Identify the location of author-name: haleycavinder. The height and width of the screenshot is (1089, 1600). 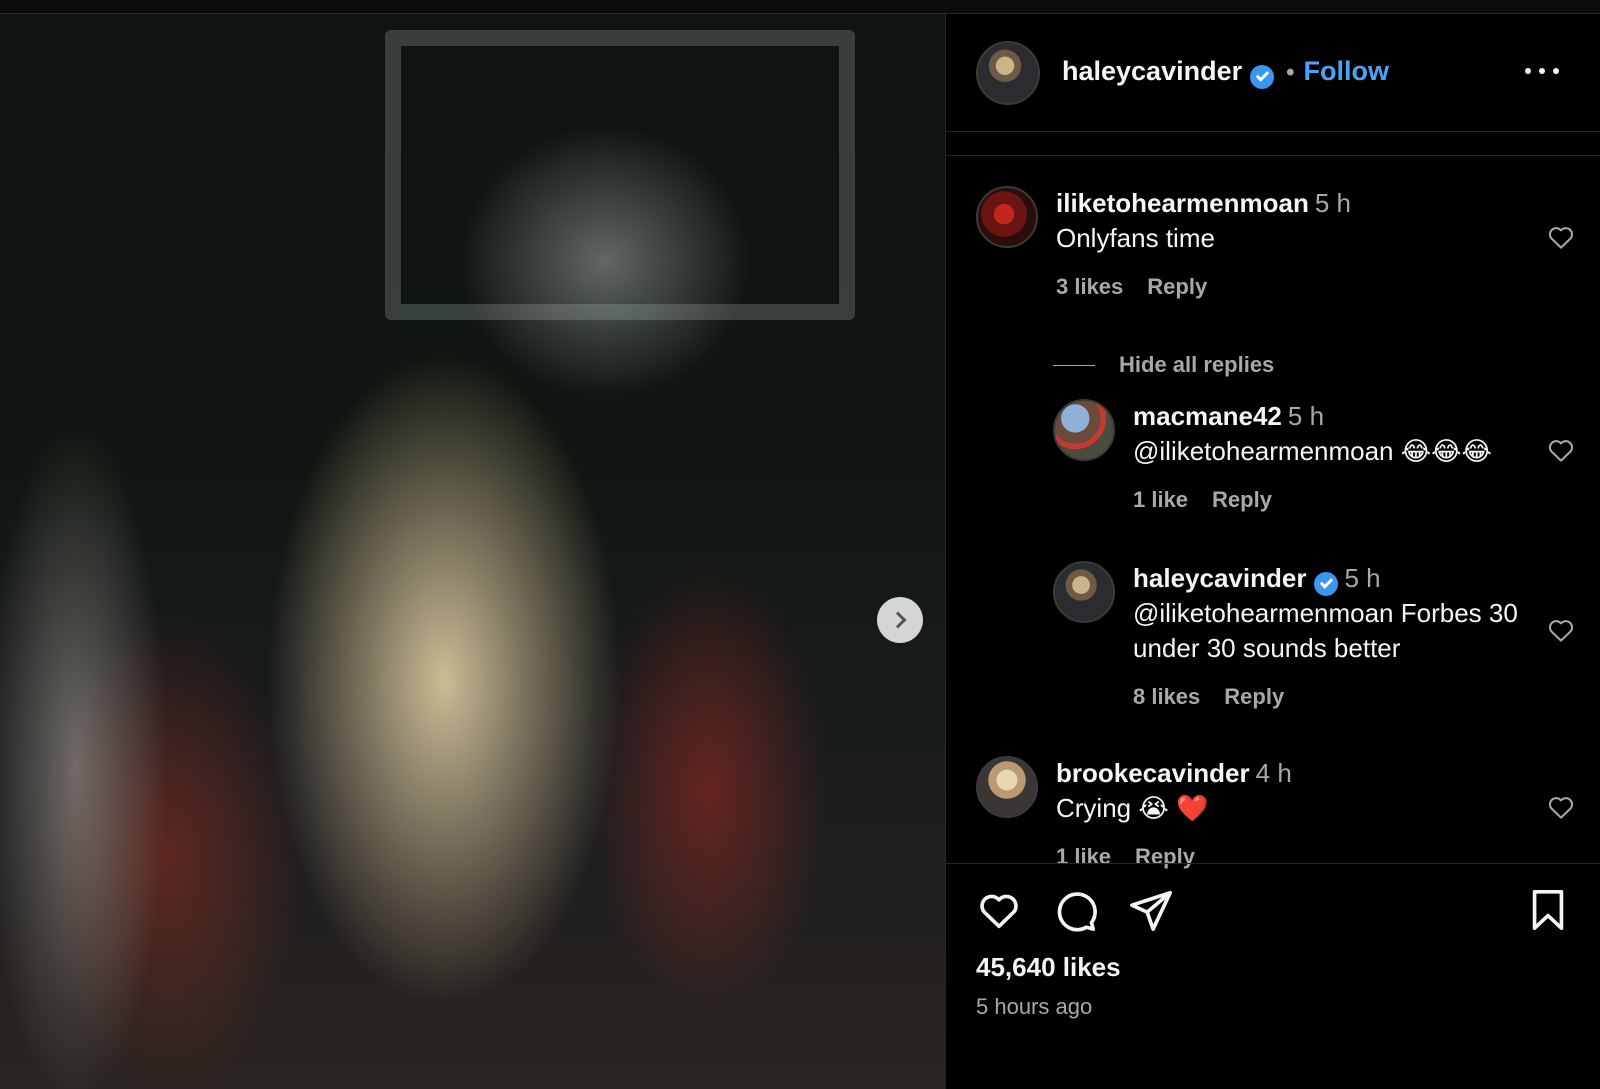
(1152, 71).